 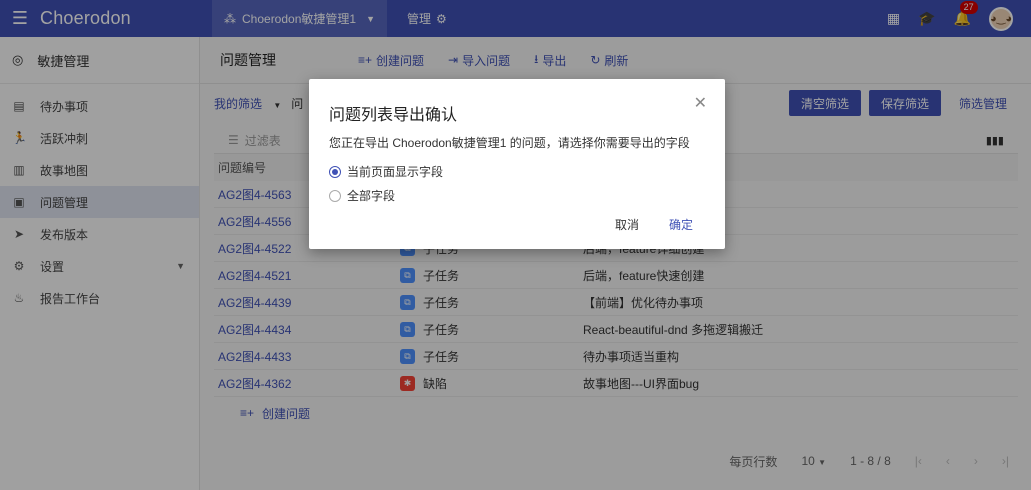 I want to click on radio-current-fields: 当前页面显示字段, so click(x=386, y=171).